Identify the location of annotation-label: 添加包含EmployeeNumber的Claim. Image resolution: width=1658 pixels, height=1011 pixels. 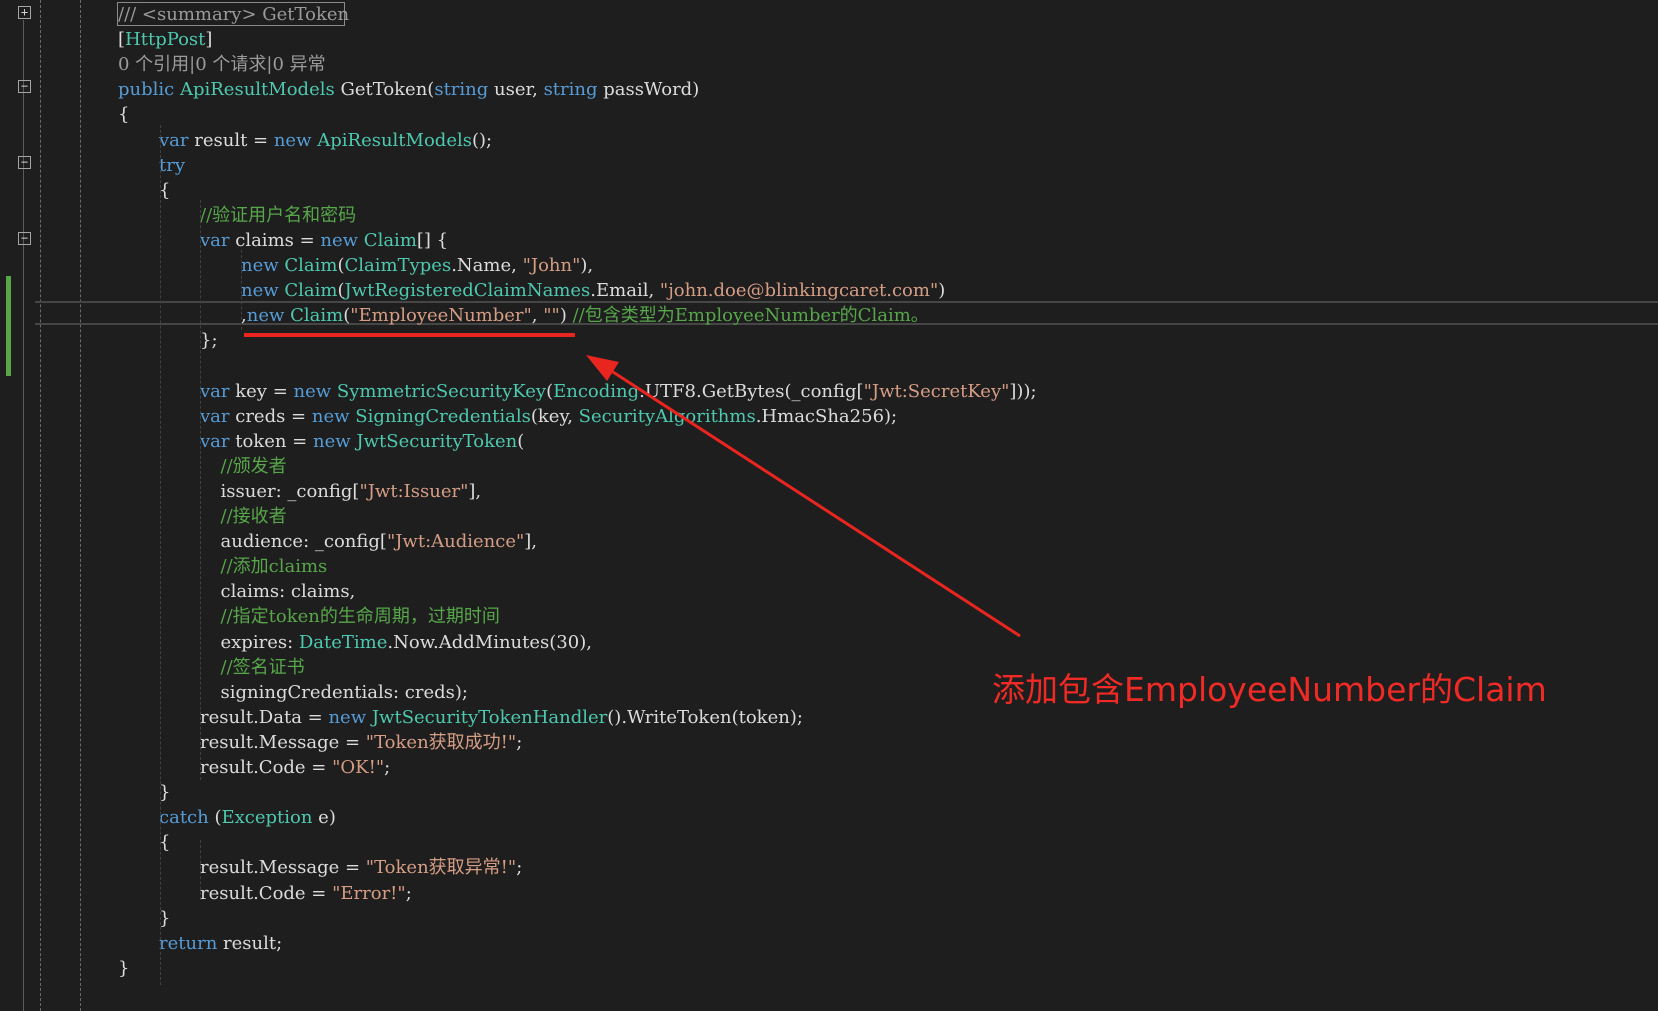
(1269, 689).